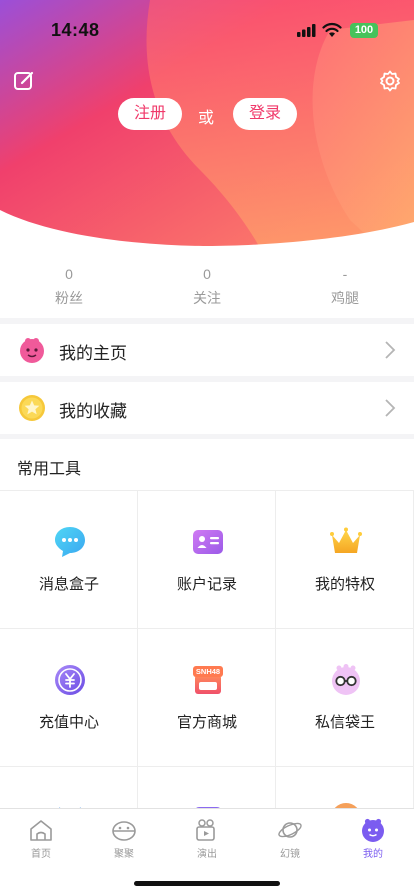  I want to click on edit-profile-icon, so click(24, 81).